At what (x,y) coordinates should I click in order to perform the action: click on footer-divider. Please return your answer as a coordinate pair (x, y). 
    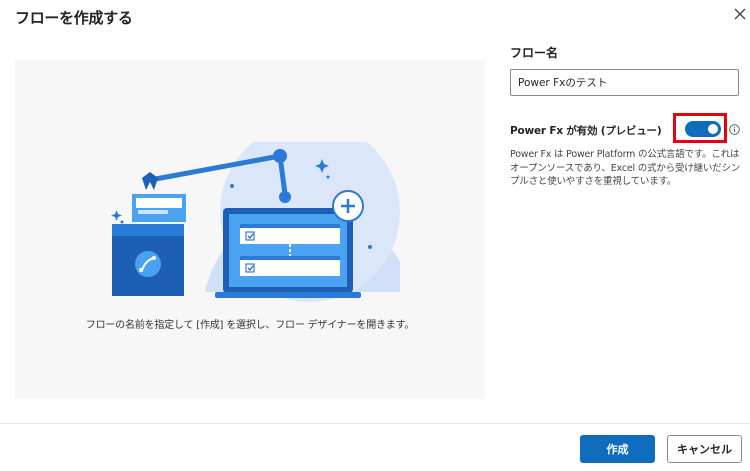
    Looking at the image, I should click on (375, 423).